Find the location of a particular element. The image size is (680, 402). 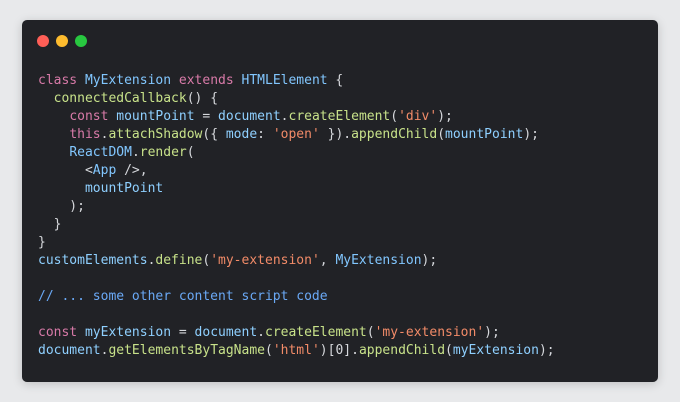

close-dot is located at coordinates (43, 41).